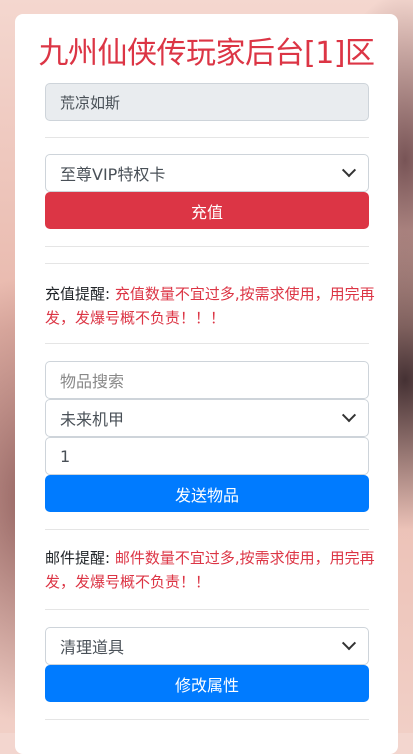 This screenshot has height=754, width=413. I want to click on item-select-value: 未来机甲, so click(92, 419).